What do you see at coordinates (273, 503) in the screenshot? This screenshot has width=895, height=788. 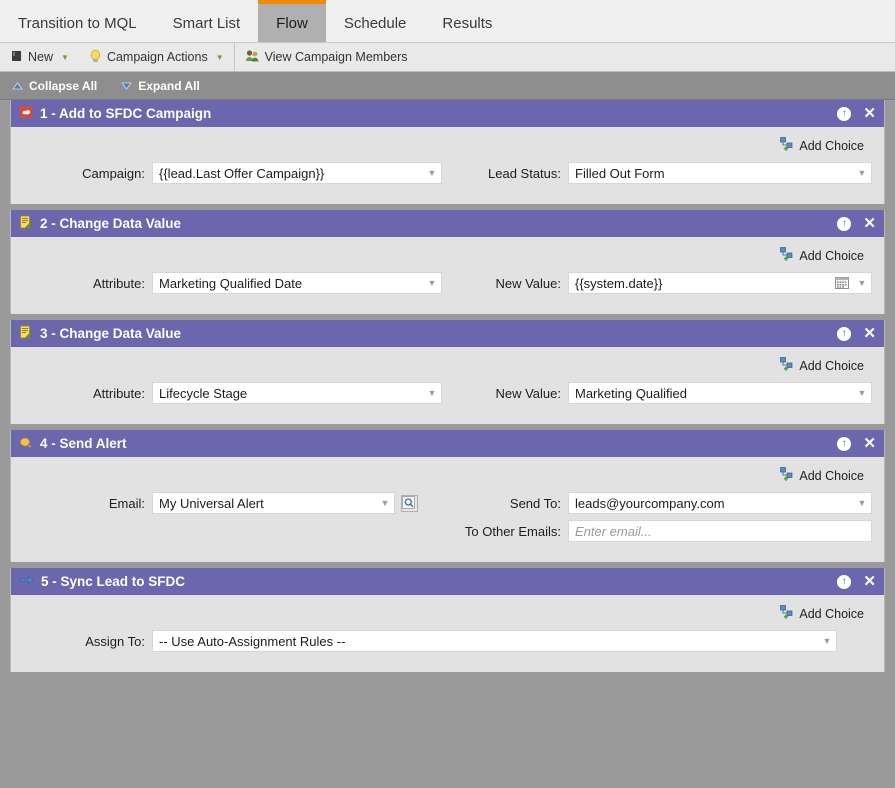 I see `field-control-email: My Universal Alert ▼` at bounding box center [273, 503].